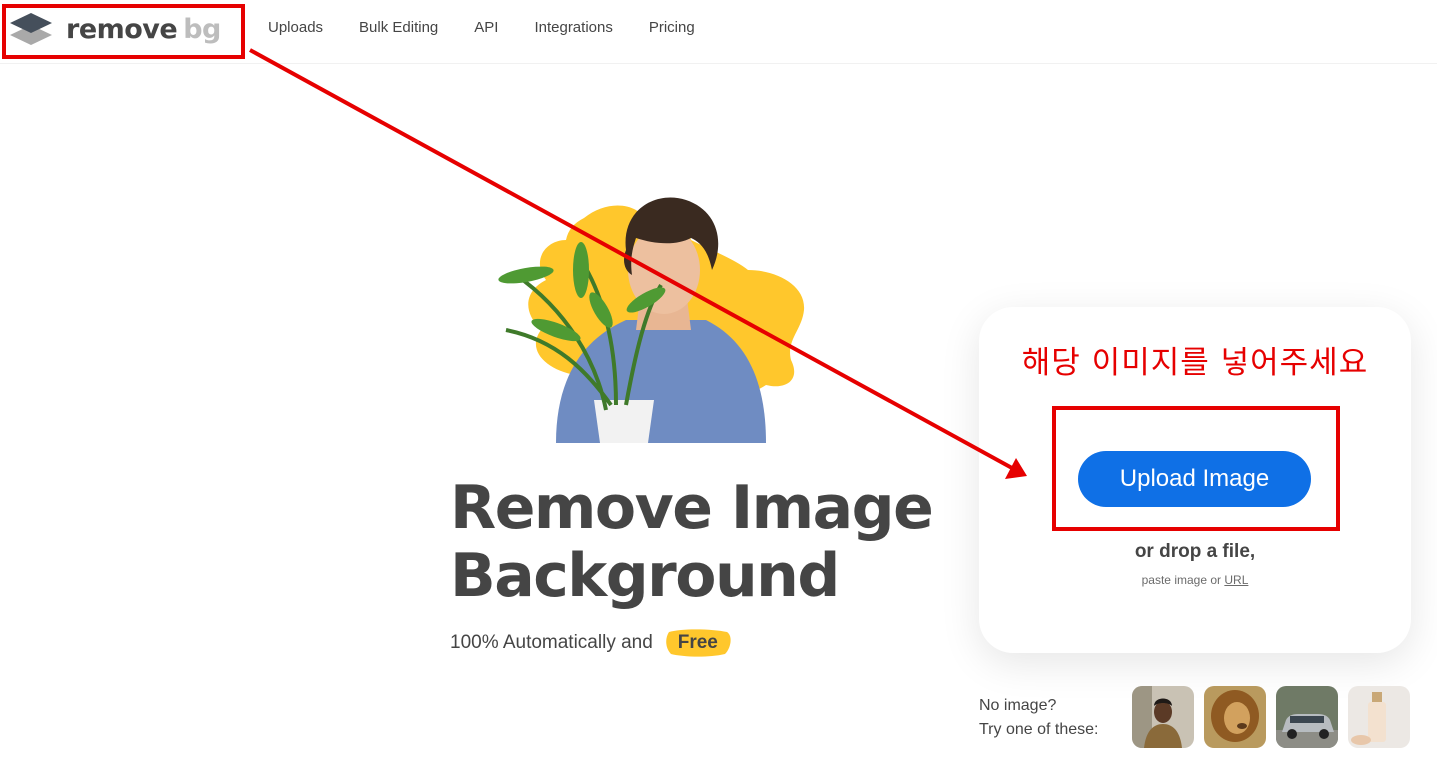 The image size is (1437, 760). Describe the element at coordinates (295, 28) in the screenshot. I see `nav-uploads: Uploads` at that location.